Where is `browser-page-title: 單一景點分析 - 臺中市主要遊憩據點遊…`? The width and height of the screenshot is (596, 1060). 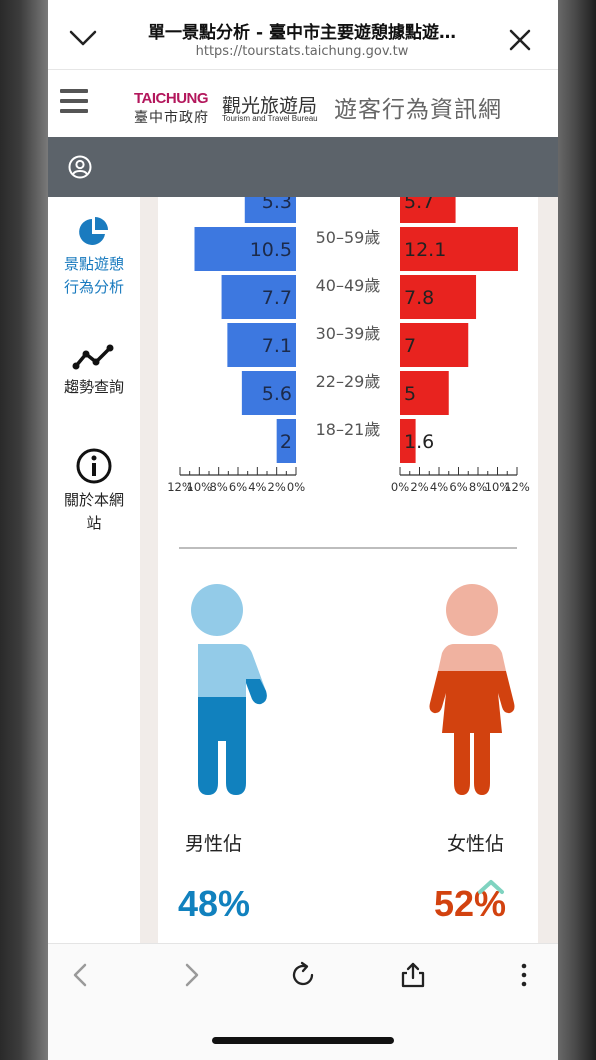
browser-page-title: 單一景點分析 - 臺中市主要遊憩據點遊… is located at coordinates (302, 33).